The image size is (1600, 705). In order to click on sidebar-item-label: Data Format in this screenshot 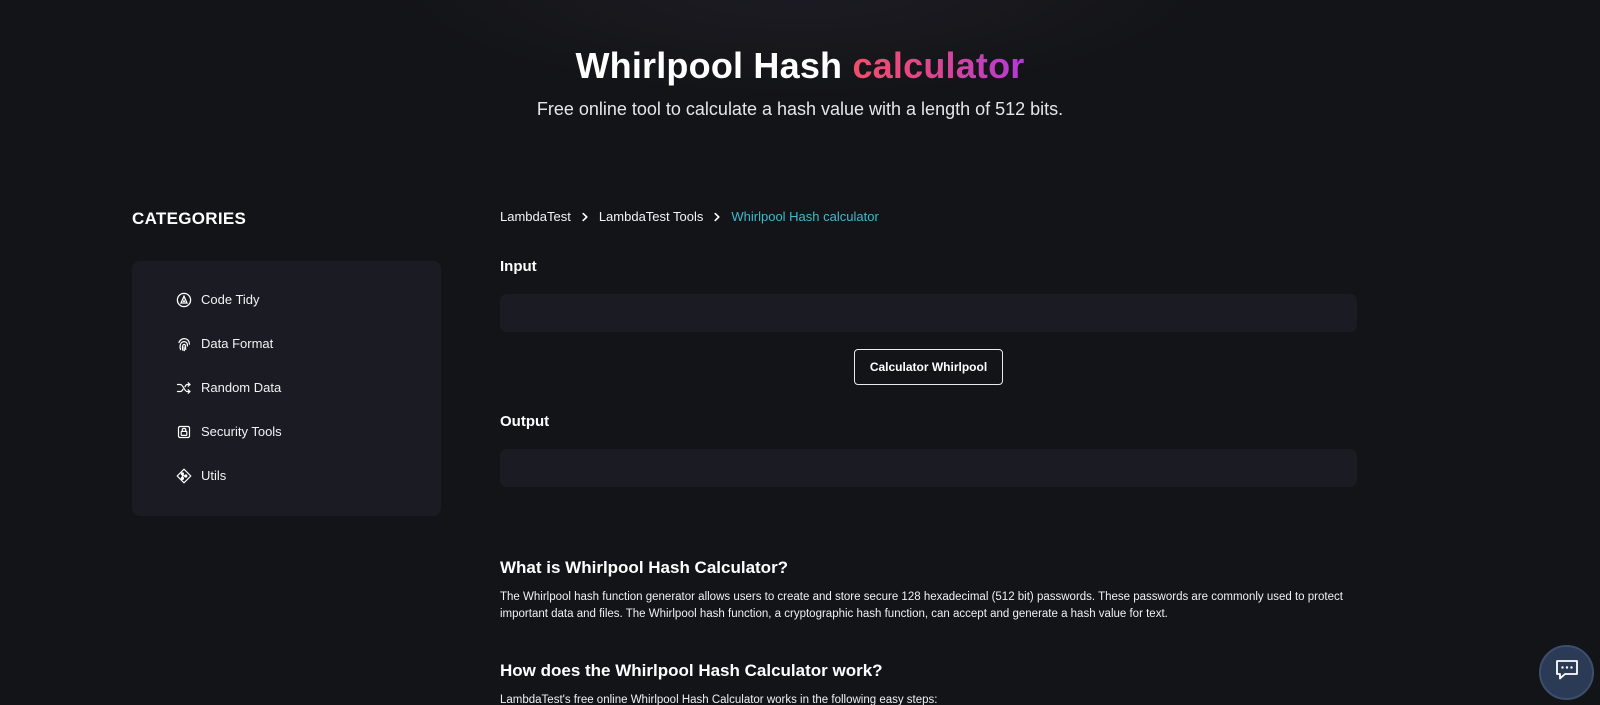, I will do `click(237, 343)`.